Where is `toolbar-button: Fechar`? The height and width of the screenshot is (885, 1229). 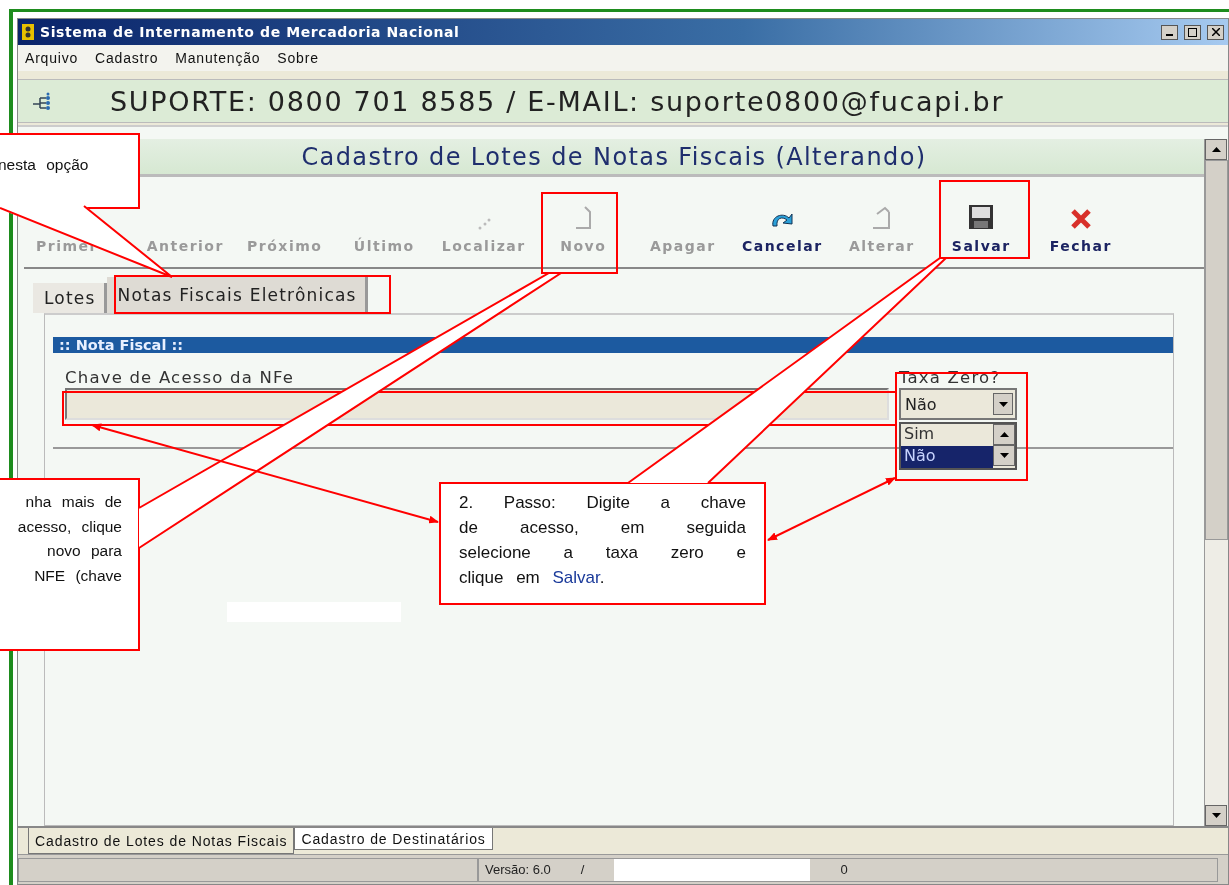 toolbar-button: Fechar is located at coordinates (1081, 222).